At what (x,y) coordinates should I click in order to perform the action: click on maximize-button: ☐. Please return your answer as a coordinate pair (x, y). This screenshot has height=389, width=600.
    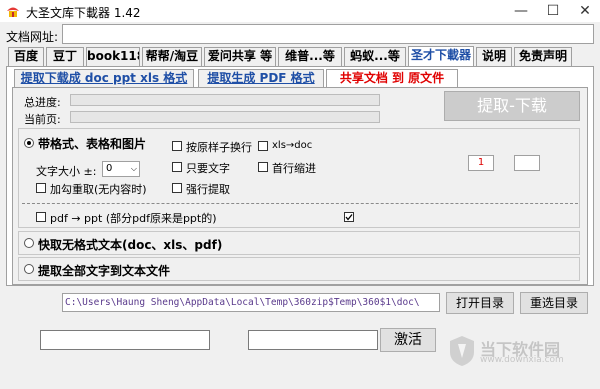
    Looking at the image, I should click on (553, 11).